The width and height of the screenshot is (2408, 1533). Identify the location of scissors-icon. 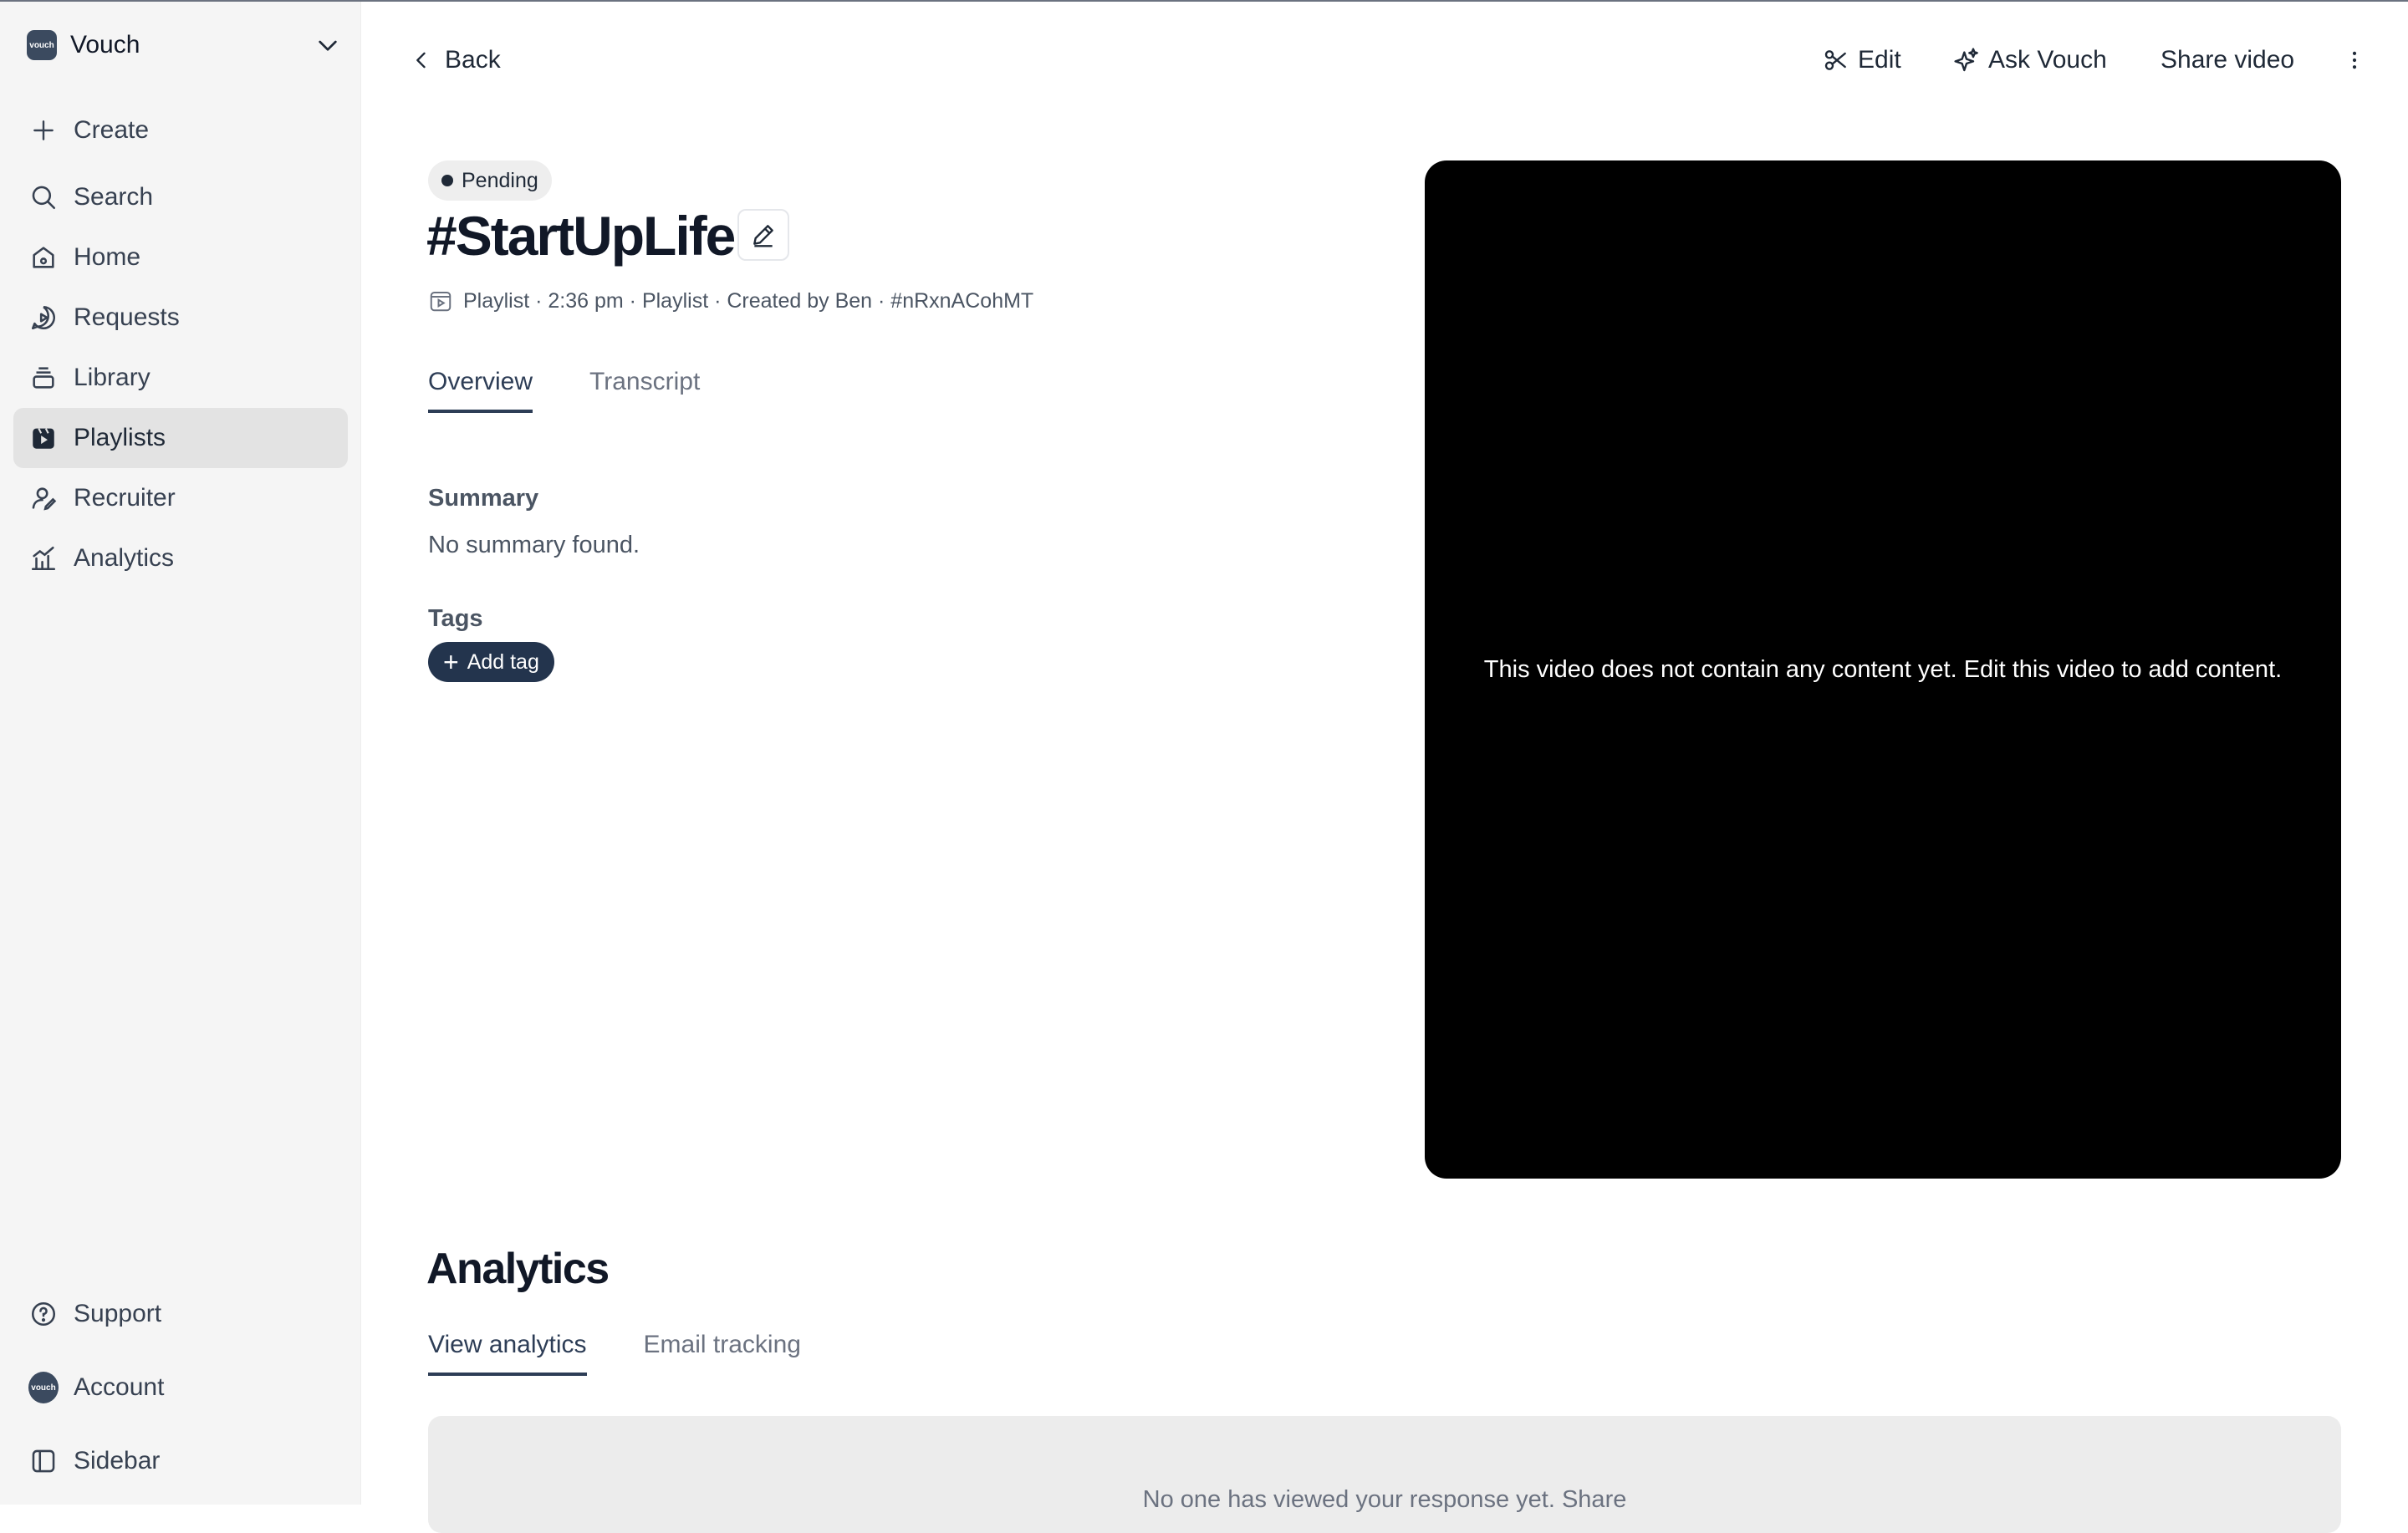
(1835, 60).